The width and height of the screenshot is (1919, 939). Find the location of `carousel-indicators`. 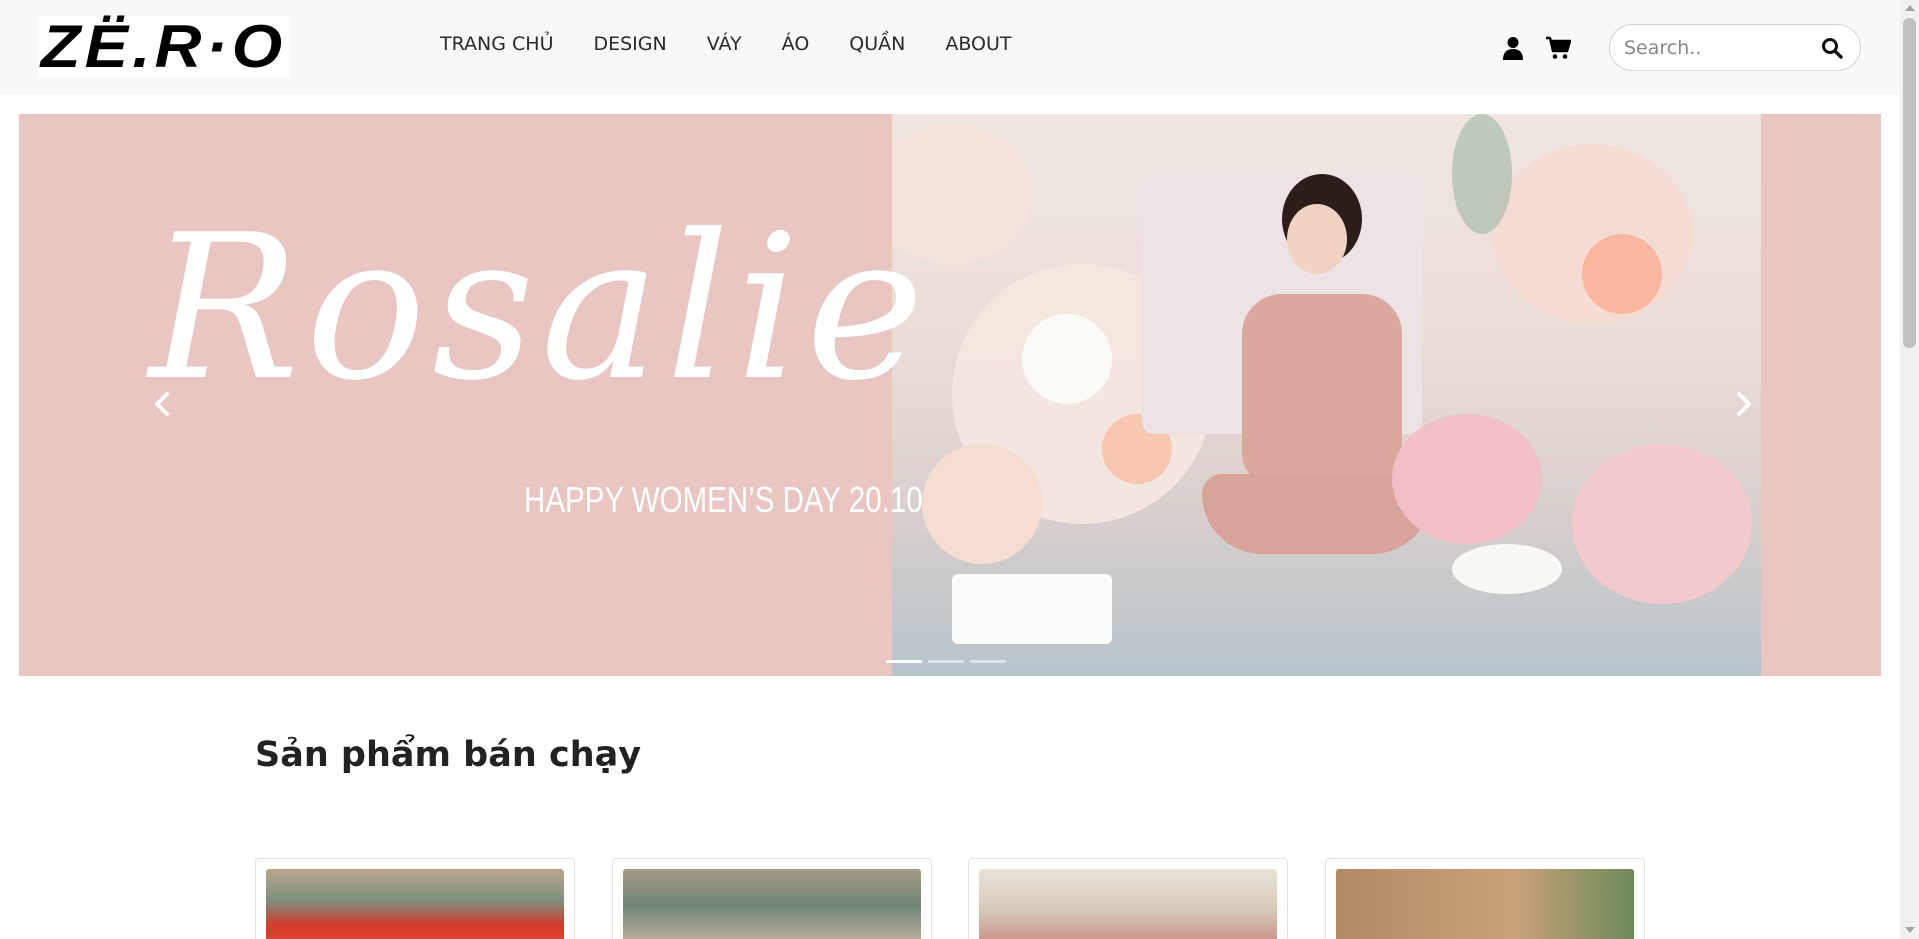

carousel-indicators is located at coordinates (946, 661).